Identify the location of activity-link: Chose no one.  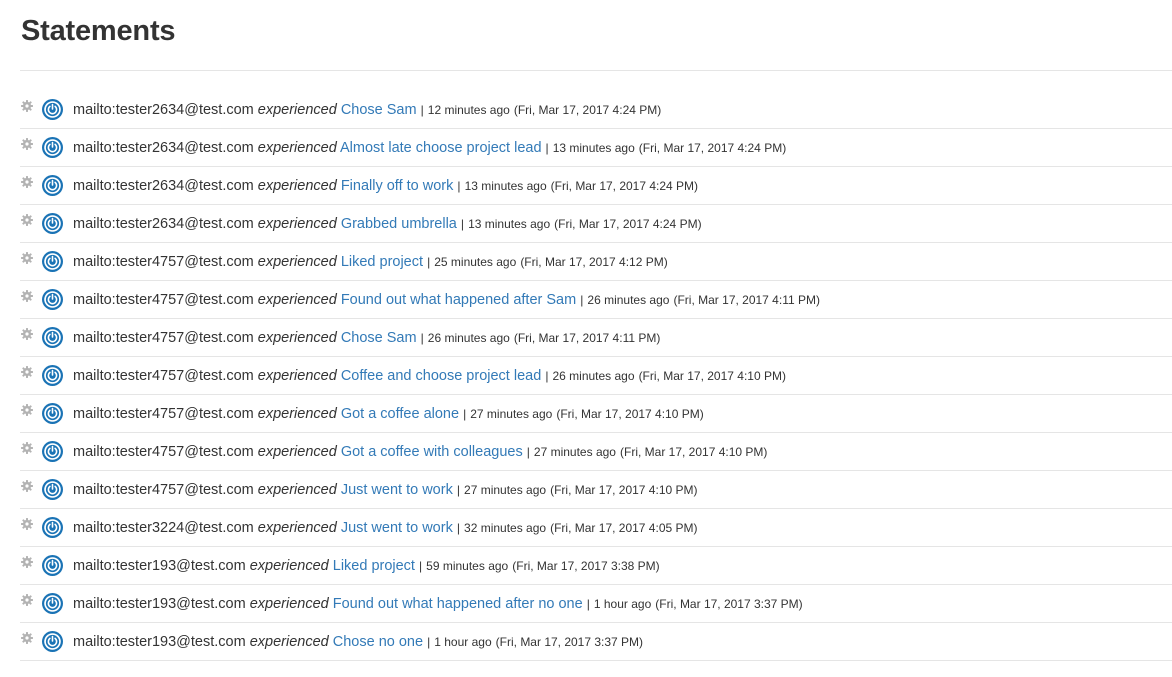
(378, 642).